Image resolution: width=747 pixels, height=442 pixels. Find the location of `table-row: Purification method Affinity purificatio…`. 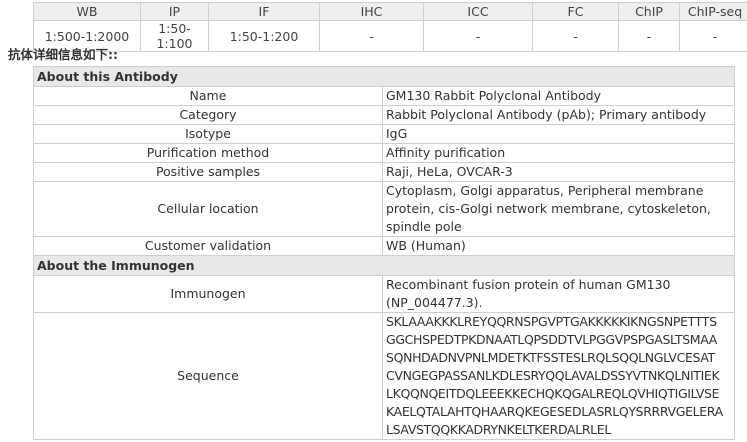

table-row: Purification method Affinity purificatio… is located at coordinates (384, 153).